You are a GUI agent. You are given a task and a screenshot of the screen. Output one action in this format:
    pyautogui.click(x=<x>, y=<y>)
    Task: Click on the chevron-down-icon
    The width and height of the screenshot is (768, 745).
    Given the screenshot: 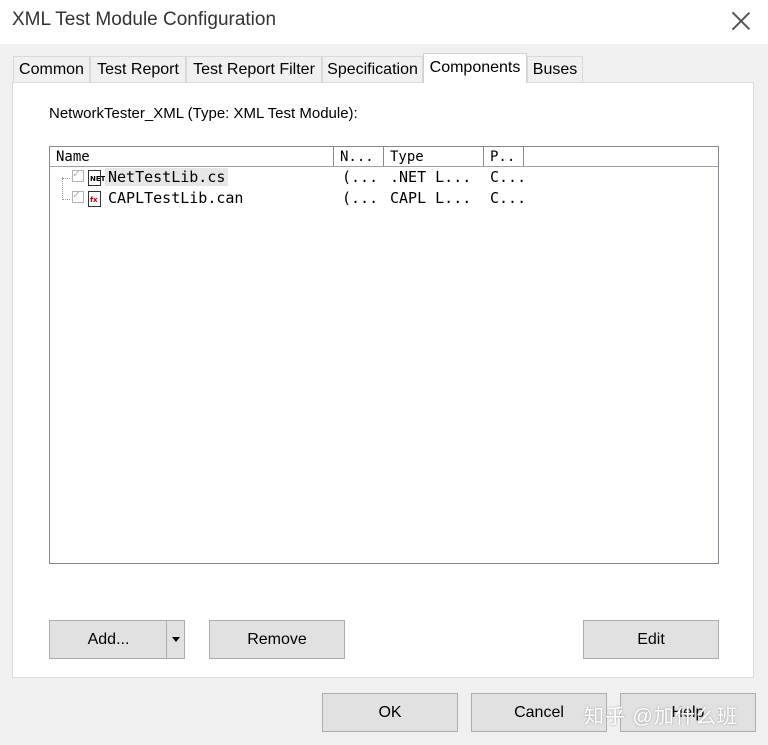 What is the action you would take?
    pyautogui.click(x=175, y=639)
    